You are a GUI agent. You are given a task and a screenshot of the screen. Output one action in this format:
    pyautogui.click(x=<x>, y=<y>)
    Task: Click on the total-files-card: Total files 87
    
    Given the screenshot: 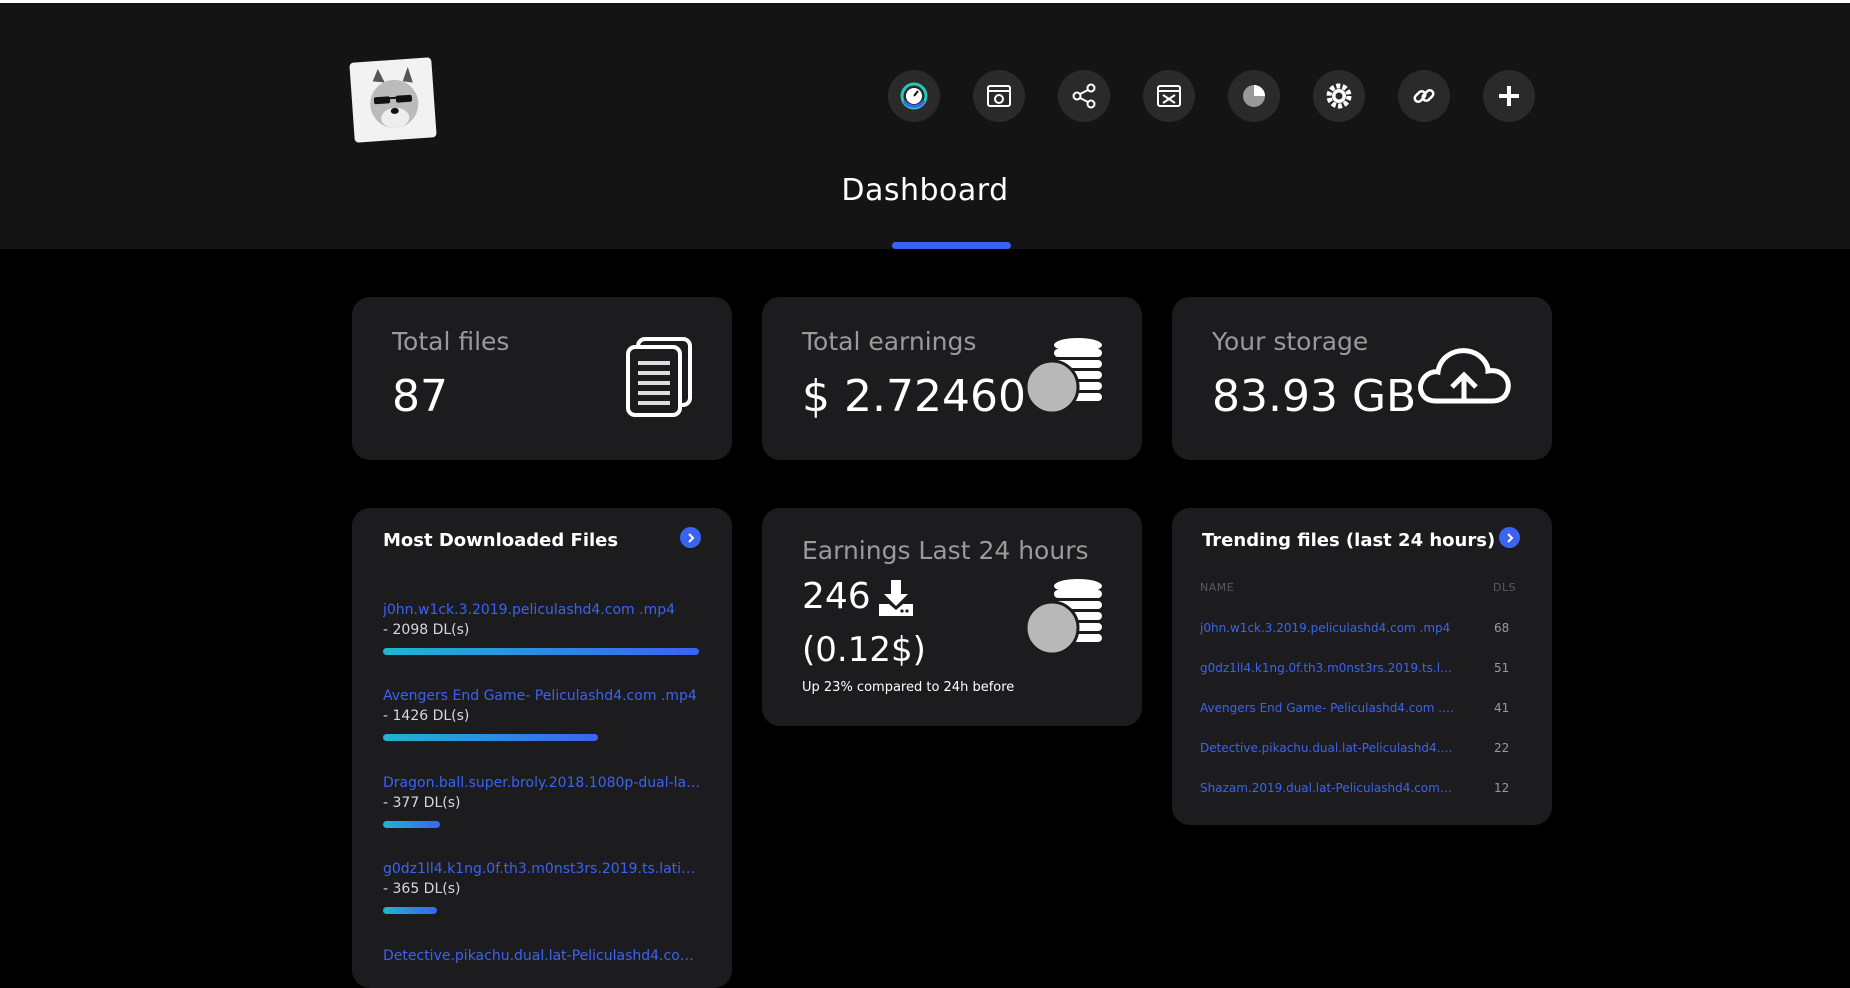 What is the action you would take?
    pyautogui.click(x=542, y=378)
    